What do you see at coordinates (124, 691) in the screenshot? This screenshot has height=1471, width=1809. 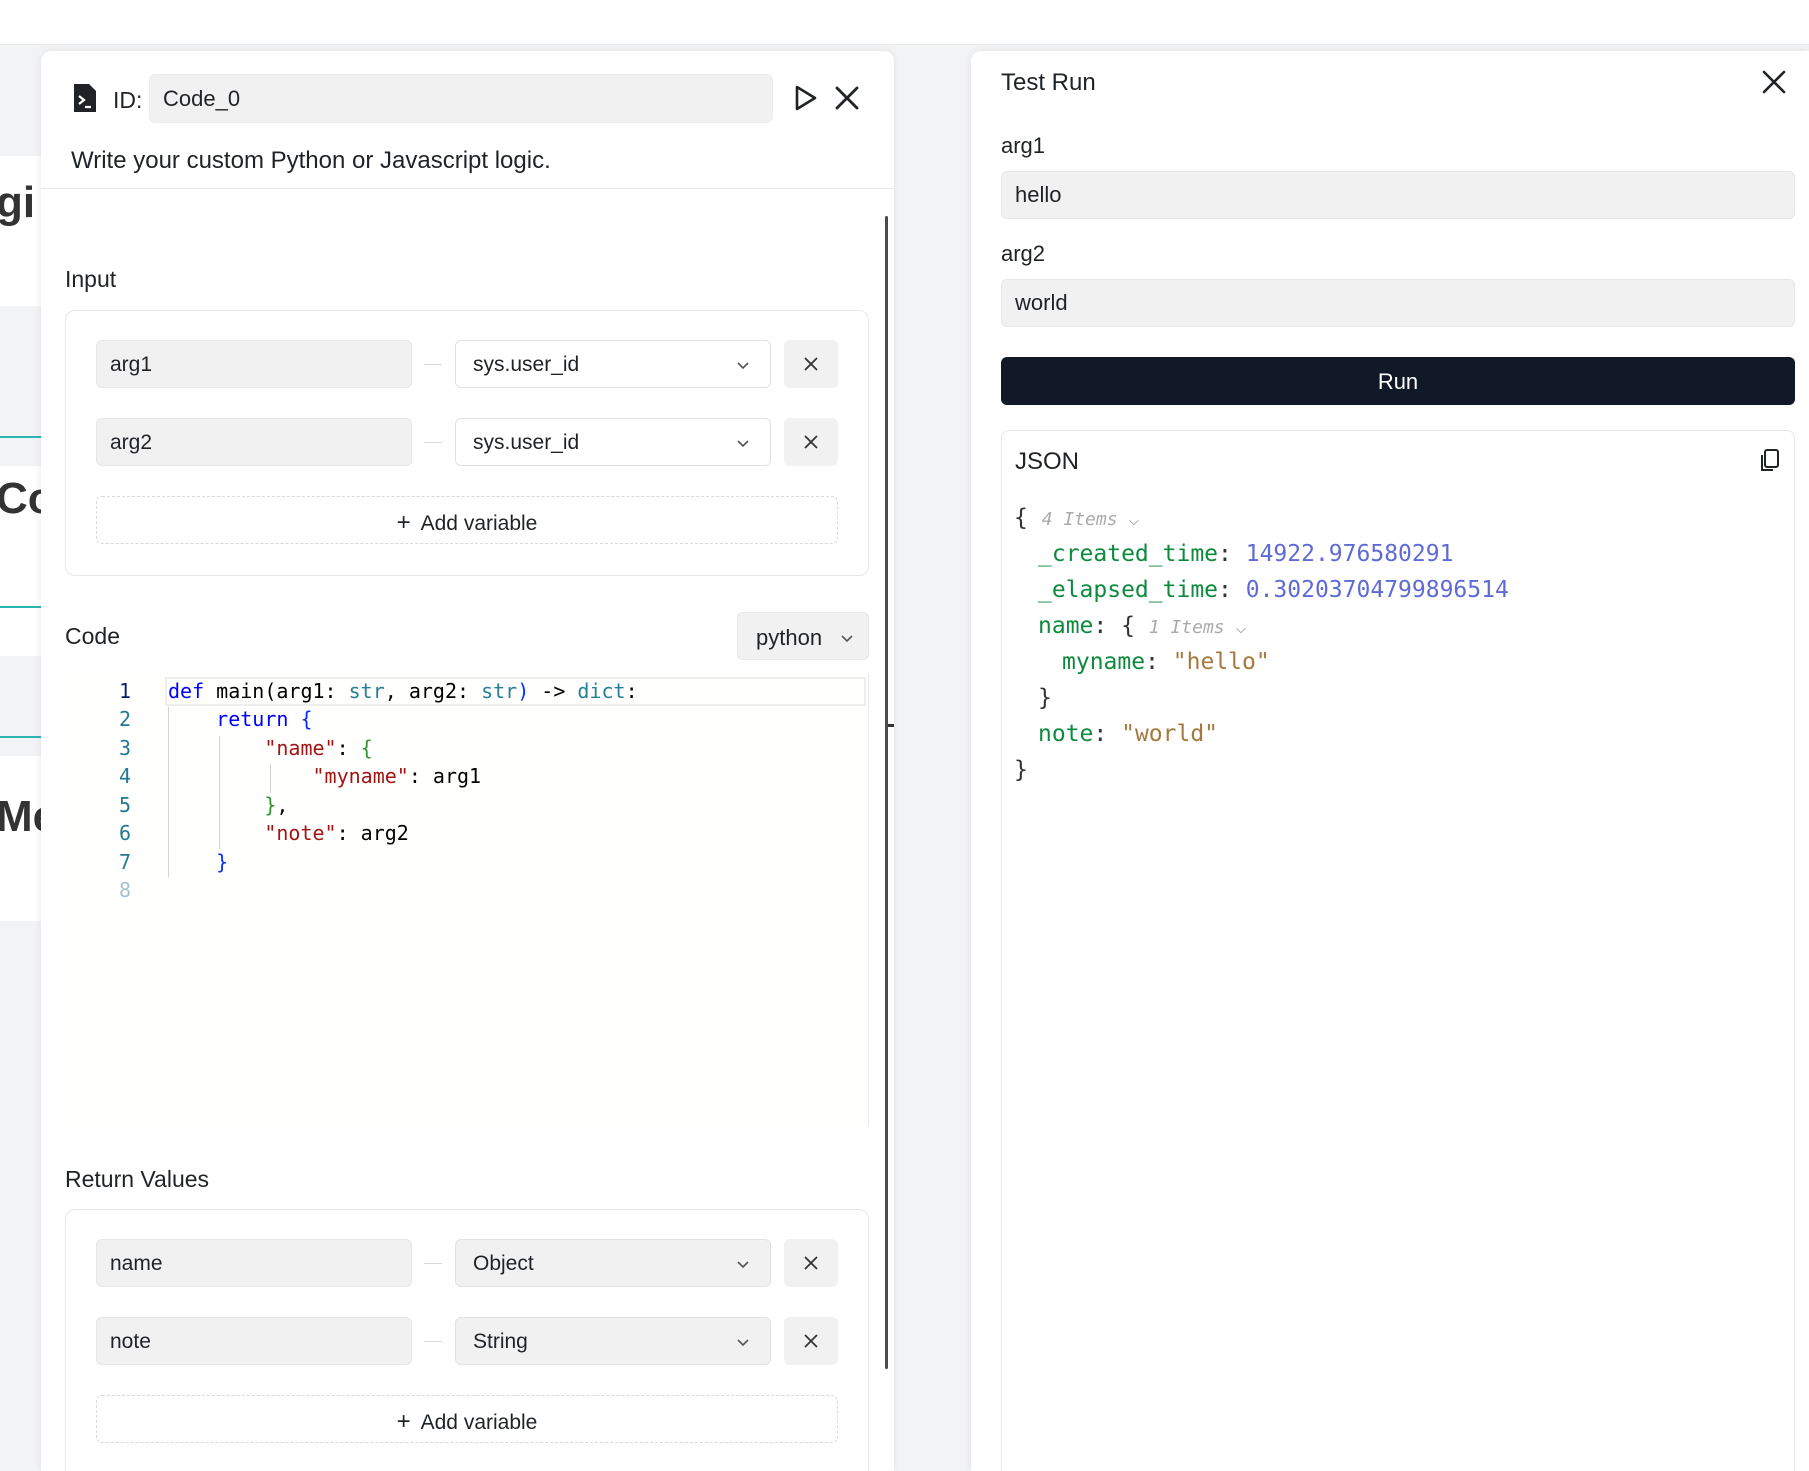 I see `line-number: 1` at bounding box center [124, 691].